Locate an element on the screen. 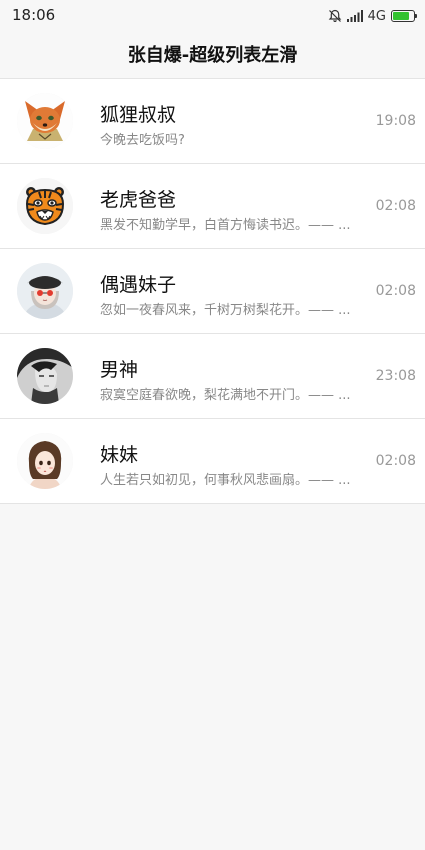 Image resolution: width=425 pixels, height=850 pixels. conversation-name: 狐狸叔叔 is located at coordinates (138, 115).